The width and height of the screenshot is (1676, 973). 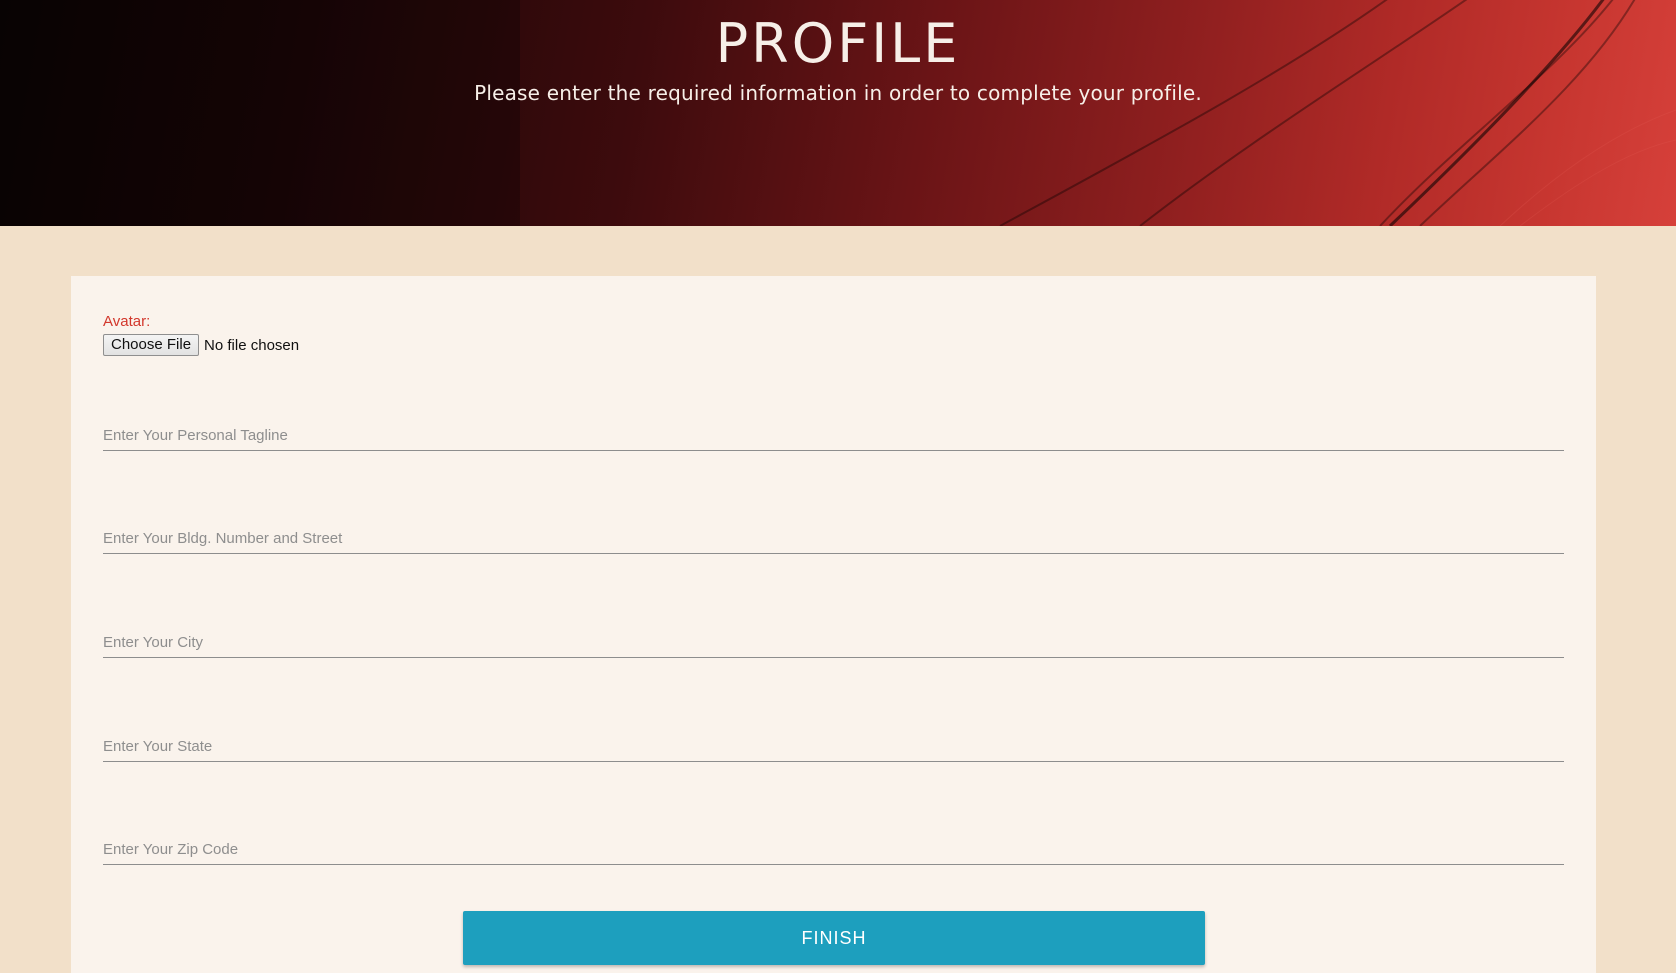 I want to click on tagline-input, so click(x=833, y=435).